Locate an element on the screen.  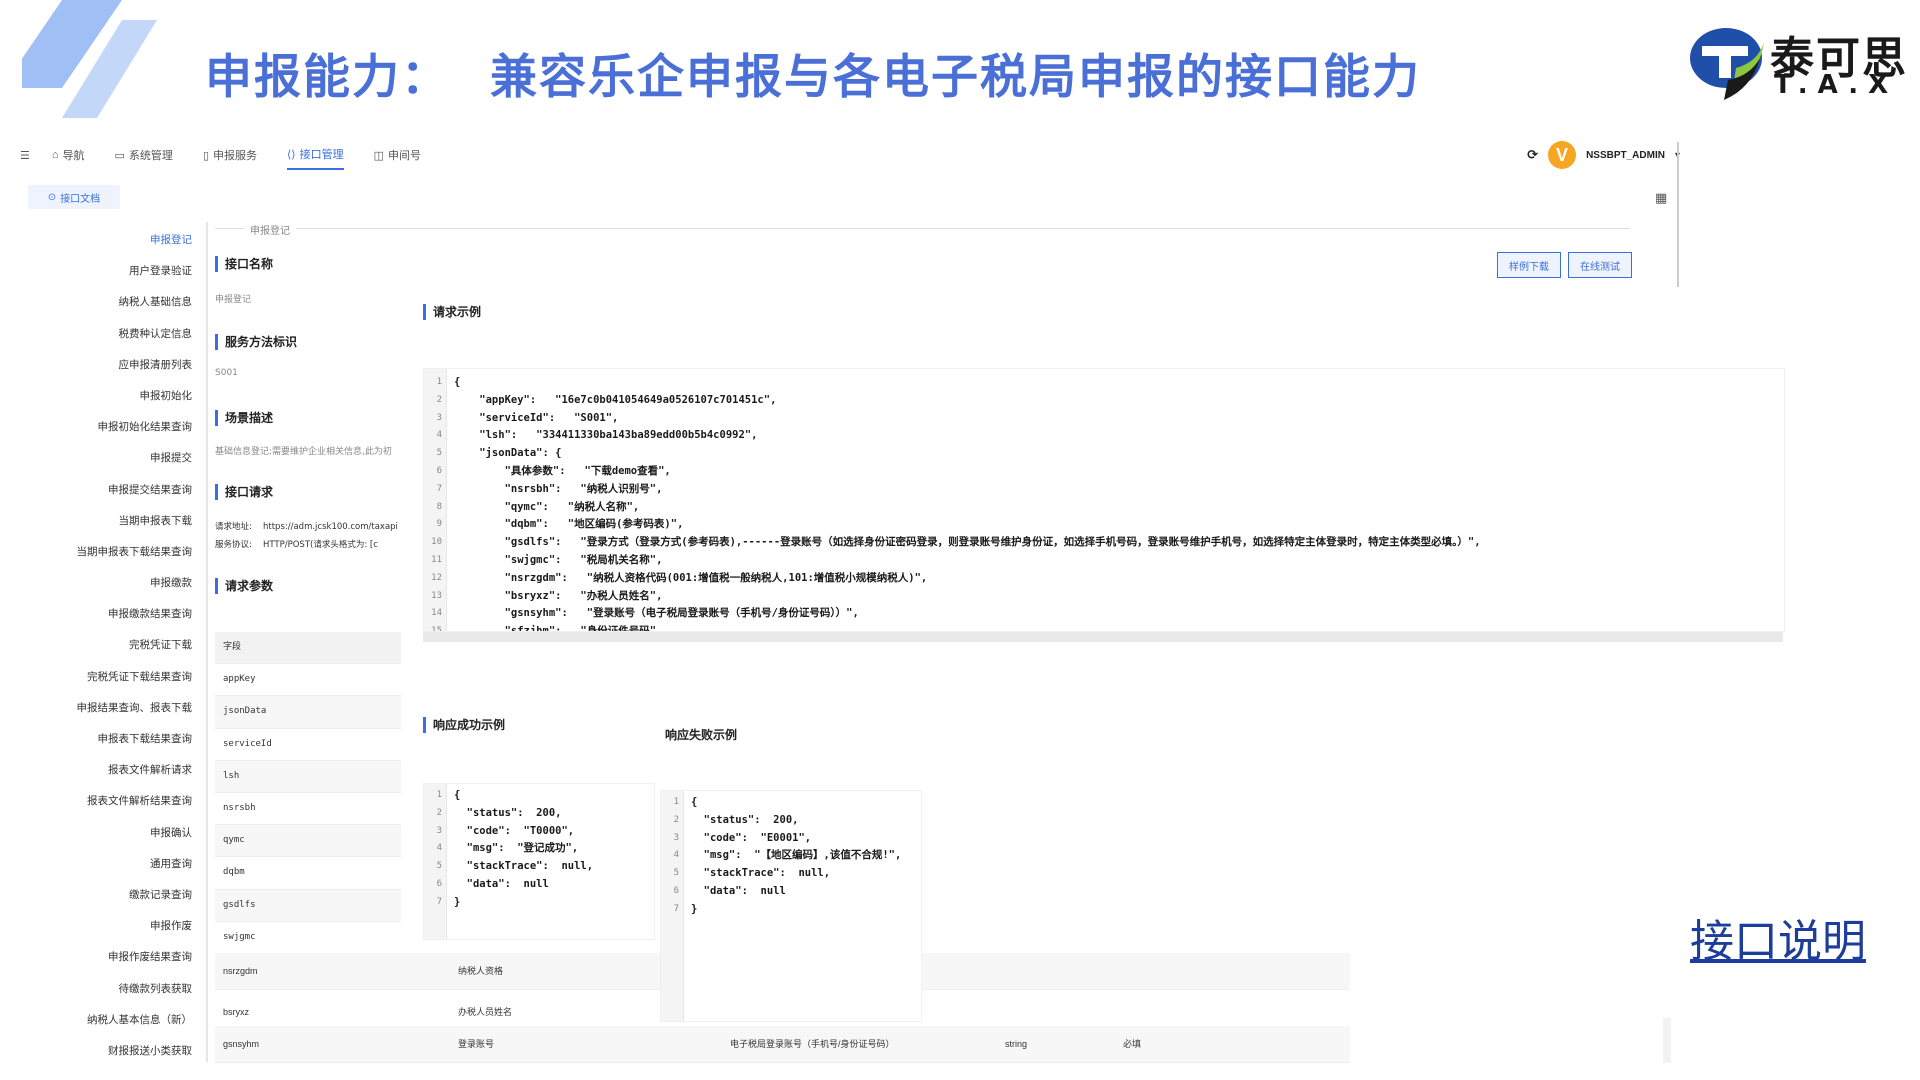
sidebar-item: 待缴款列表获取 is located at coordinates (109, 989).